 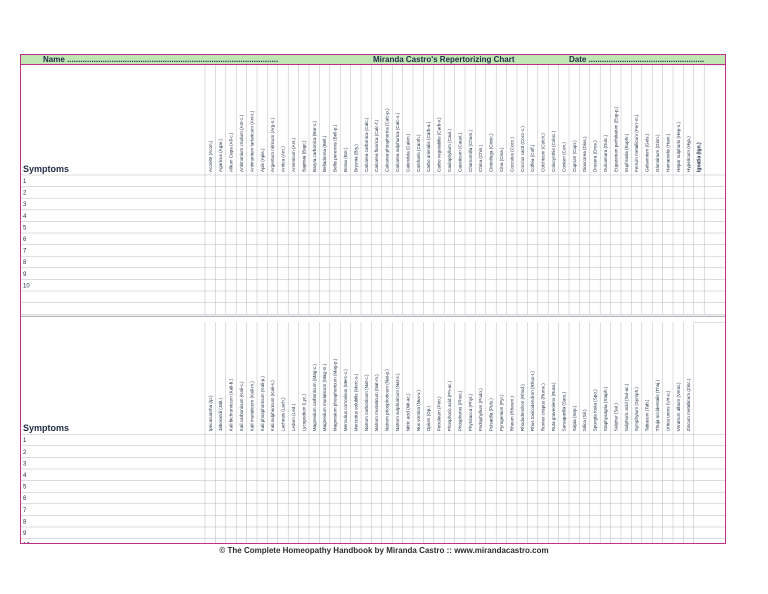 What do you see at coordinates (470, 412) in the screenshot?
I see `remedy-label: Phytolacca (Phyt.)` at bounding box center [470, 412].